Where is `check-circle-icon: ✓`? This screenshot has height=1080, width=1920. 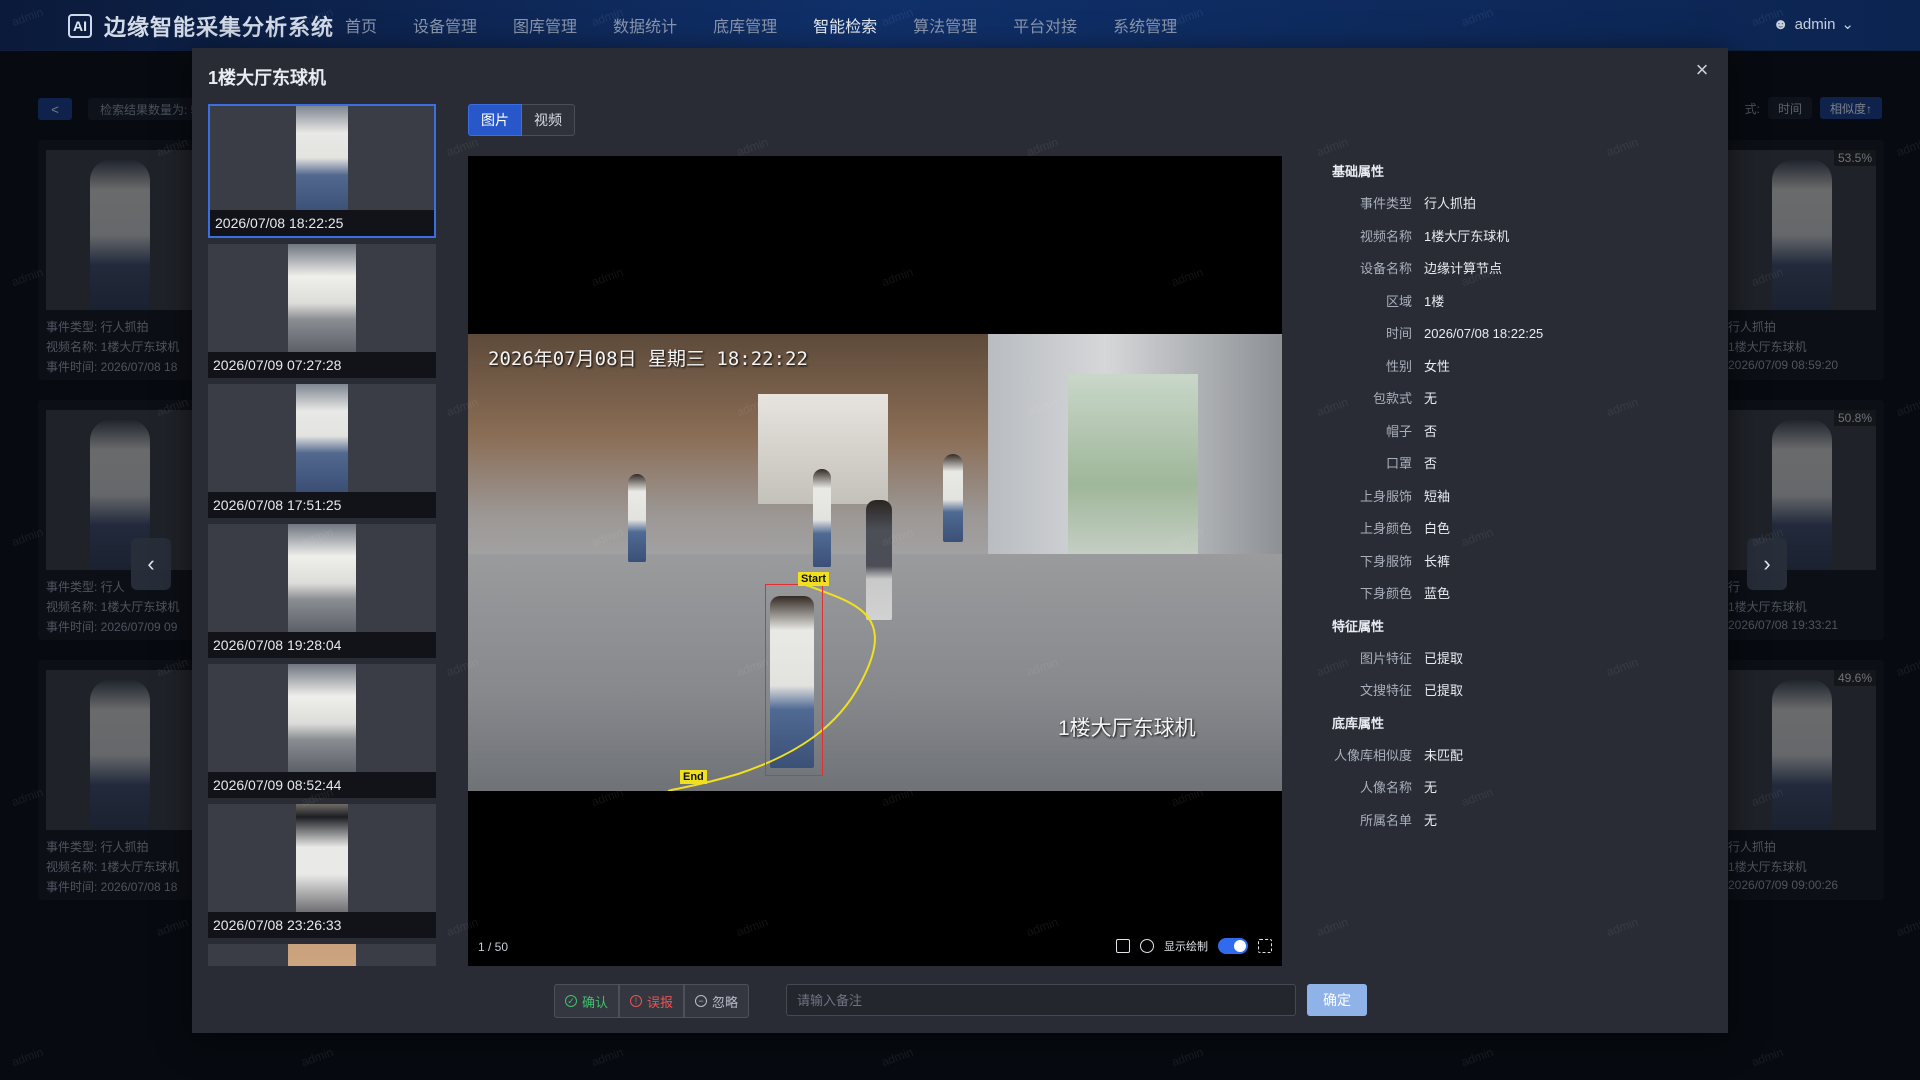 check-circle-icon: ✓ is located at coordinates (571, 1001).